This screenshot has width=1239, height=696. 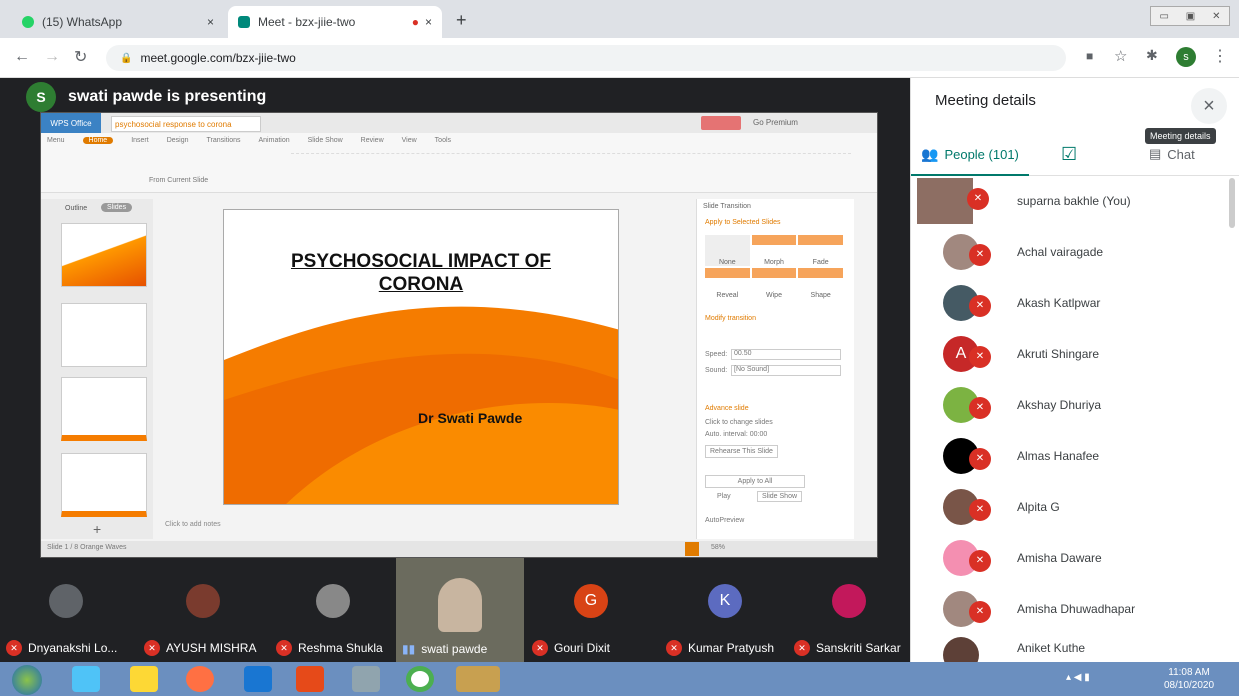 I want to click on close-window-icon: ✕, so click(x=1216, y=16).